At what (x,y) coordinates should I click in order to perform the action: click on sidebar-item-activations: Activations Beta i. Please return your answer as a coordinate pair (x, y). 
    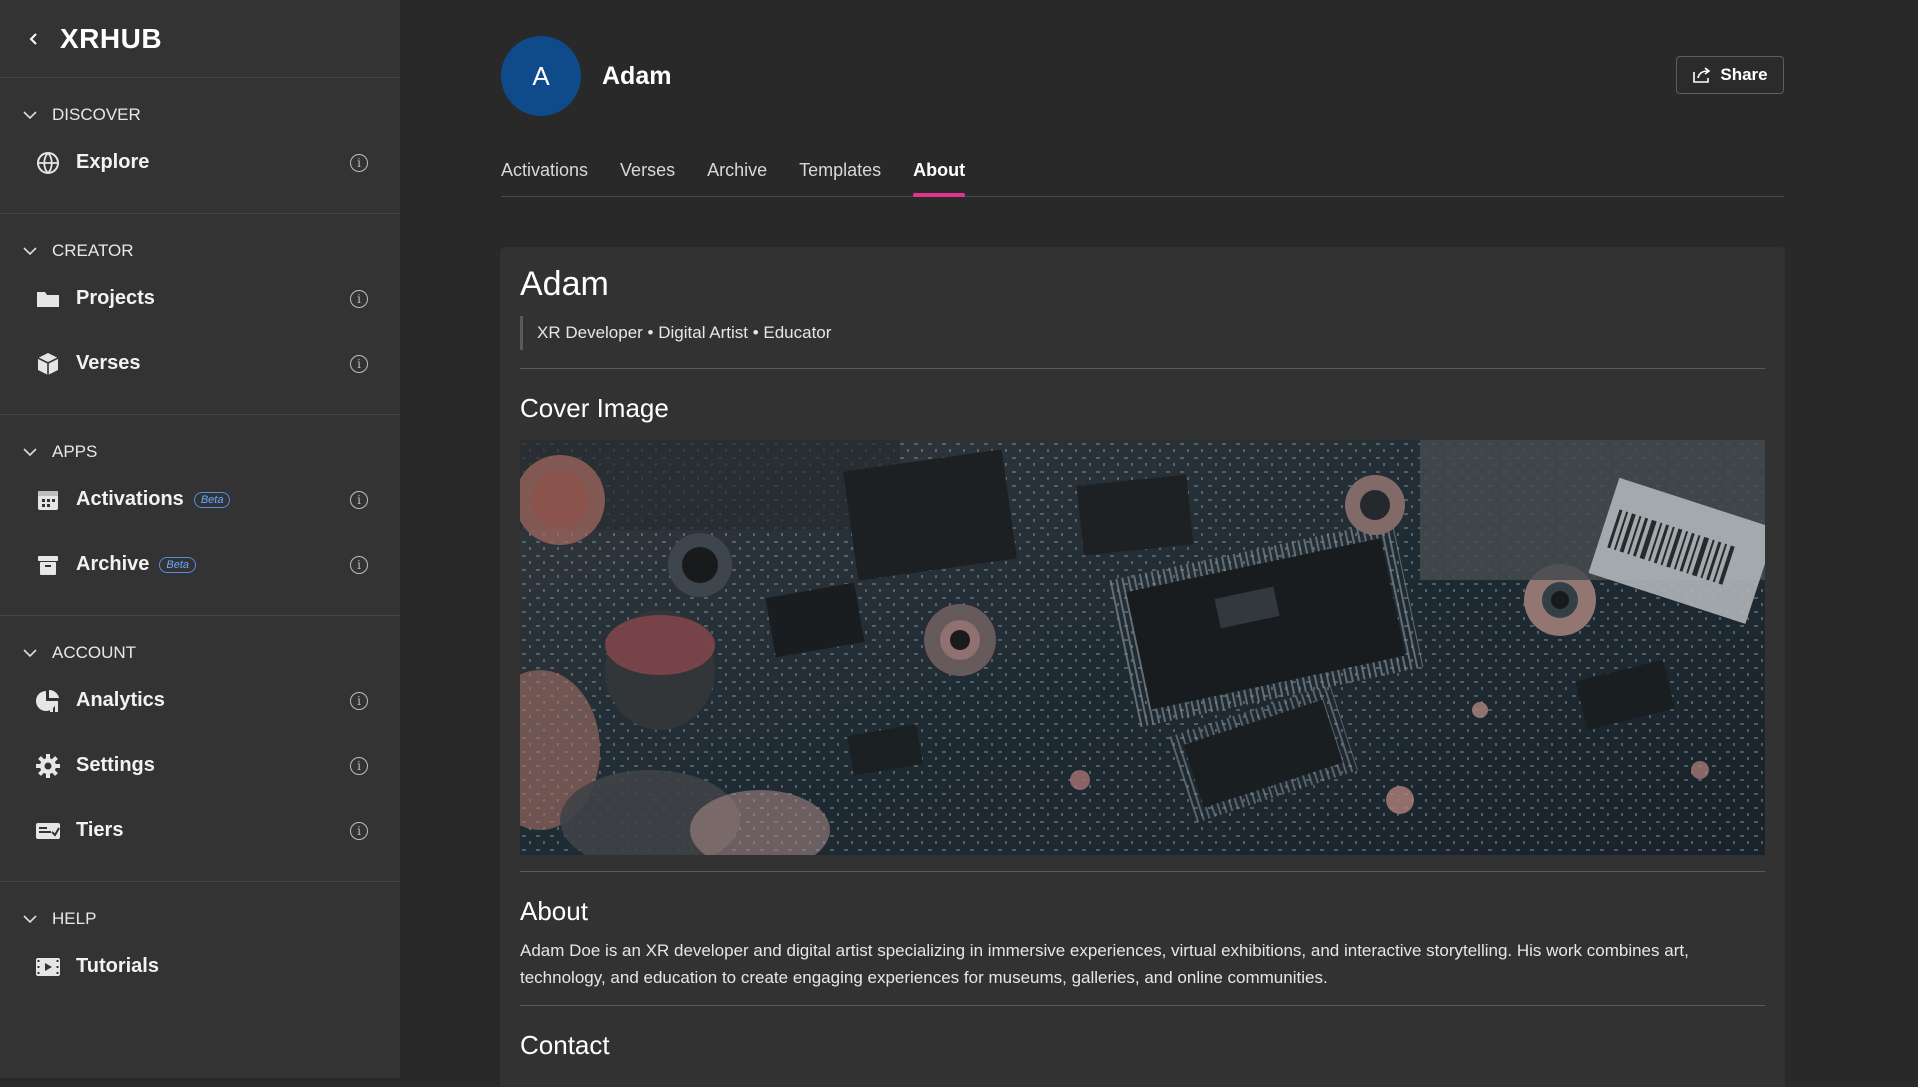
    Looking at the image, I should click on (200, 499).